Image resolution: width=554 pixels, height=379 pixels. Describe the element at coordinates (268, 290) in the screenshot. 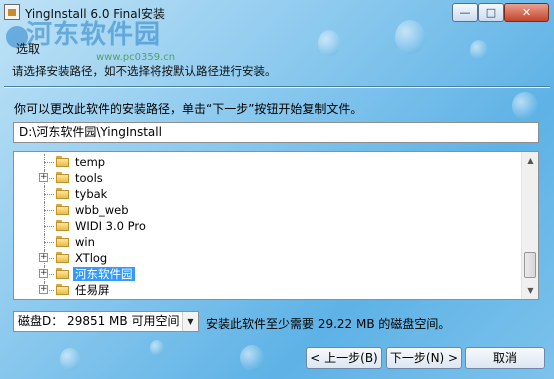

I see `tree-item: + 任易屏` at that location.